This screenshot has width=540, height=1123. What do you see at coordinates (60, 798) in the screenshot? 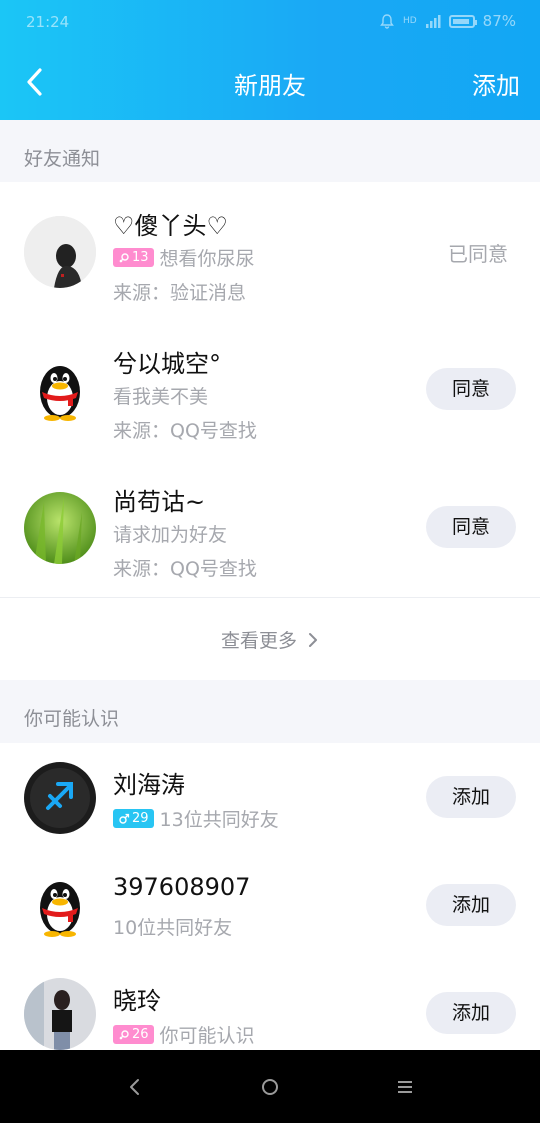
I see `sagittarius-avatar` at bounding box center [60, 798].